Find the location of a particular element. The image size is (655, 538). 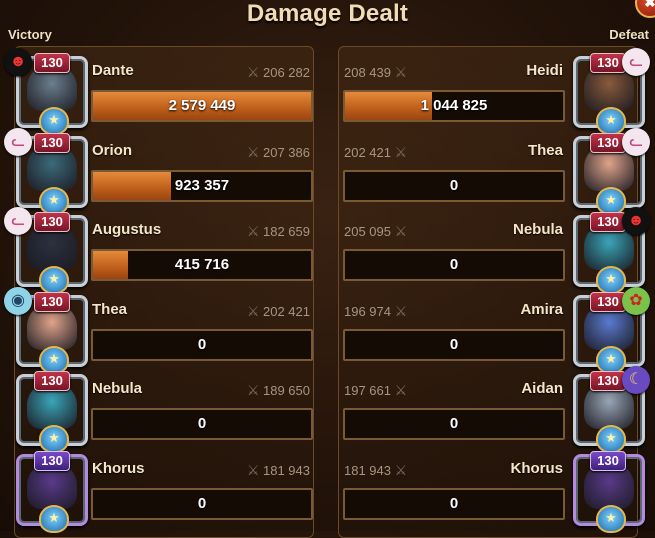

hero-power: 181 943 ⚔ is located at coordinates (375, 470).